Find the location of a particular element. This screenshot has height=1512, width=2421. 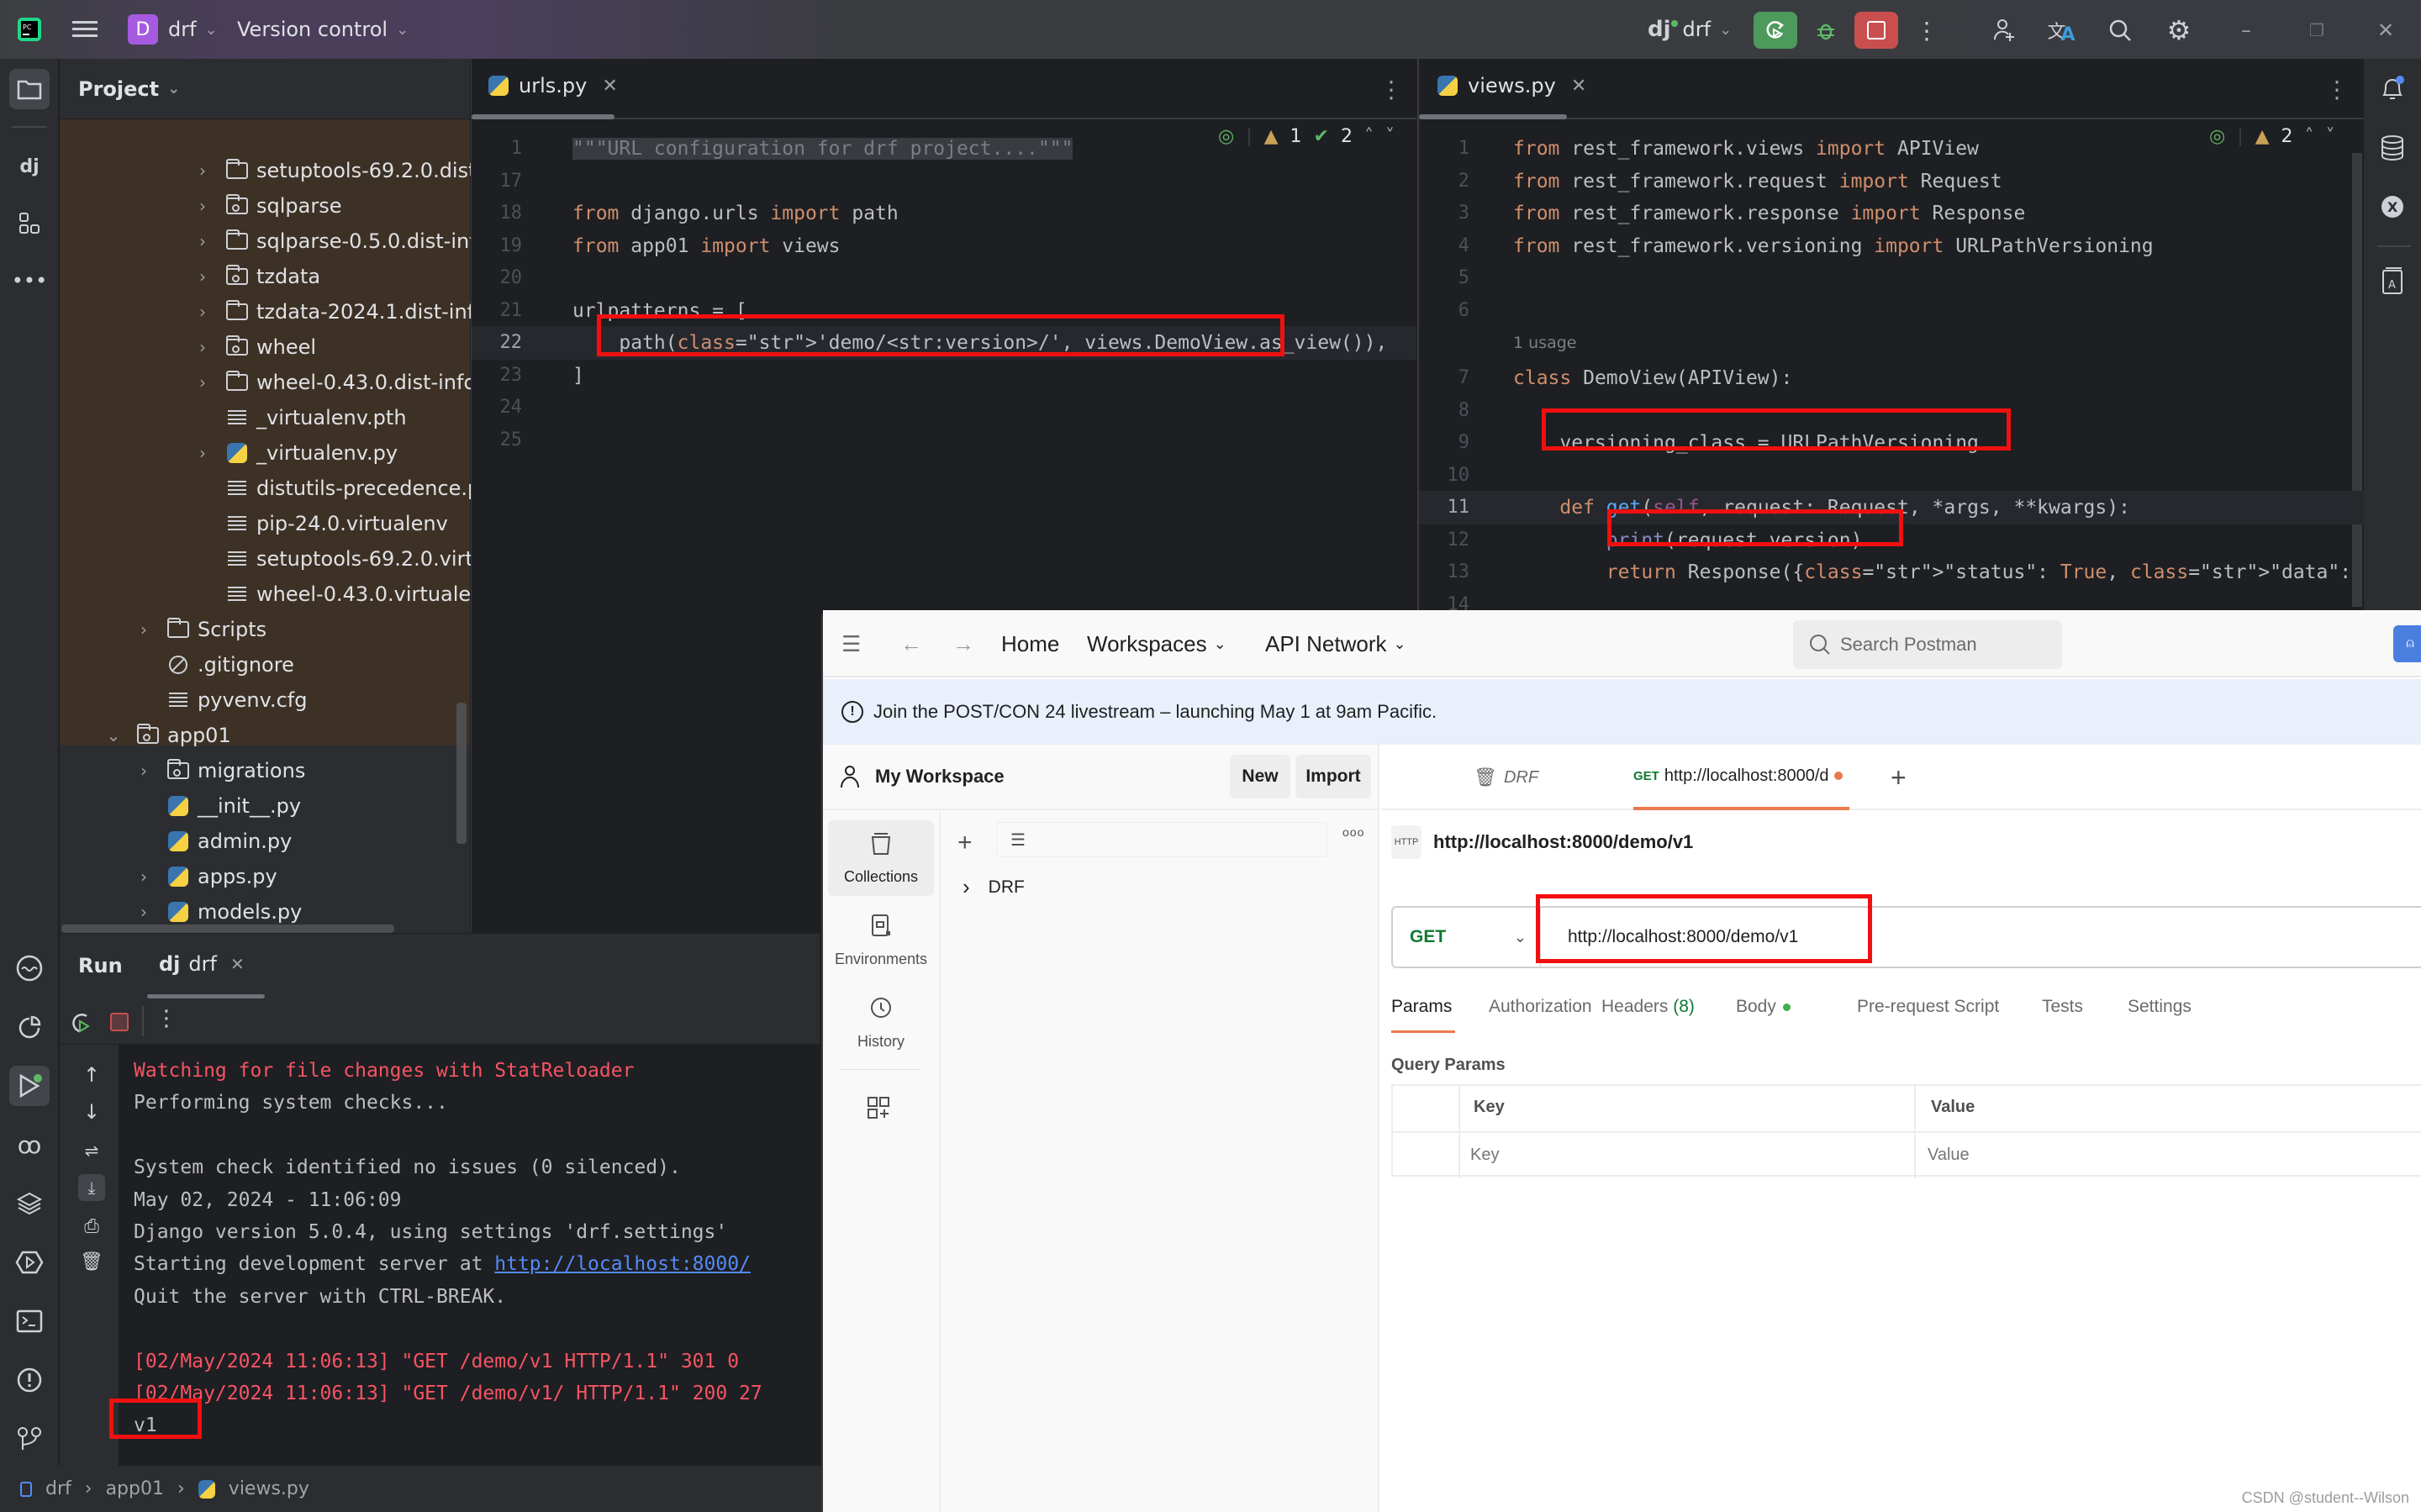

notifications-bell-icon is located at coordinates (2392, 89).